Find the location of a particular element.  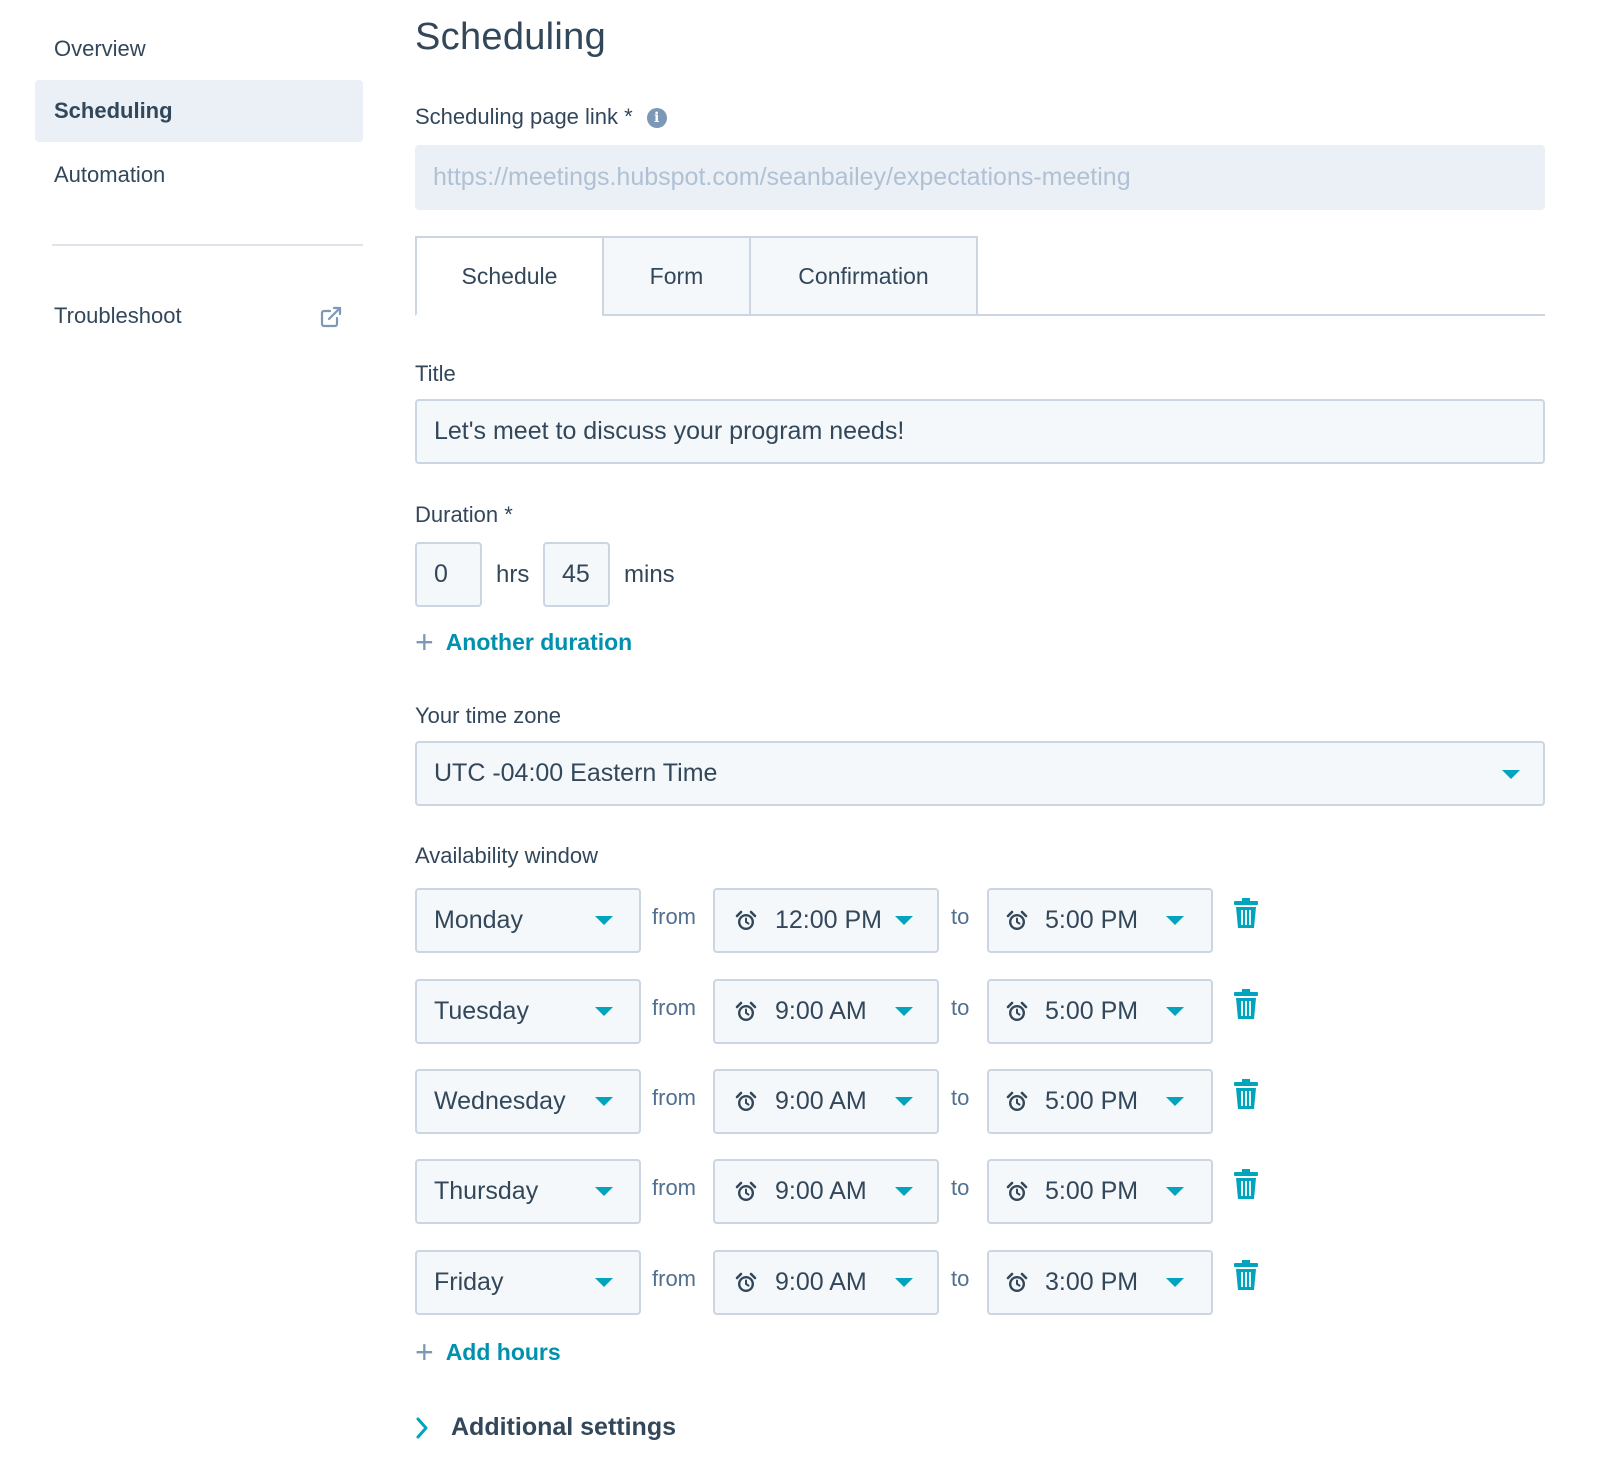

info-icon: i is located at coordinates (656, 118).